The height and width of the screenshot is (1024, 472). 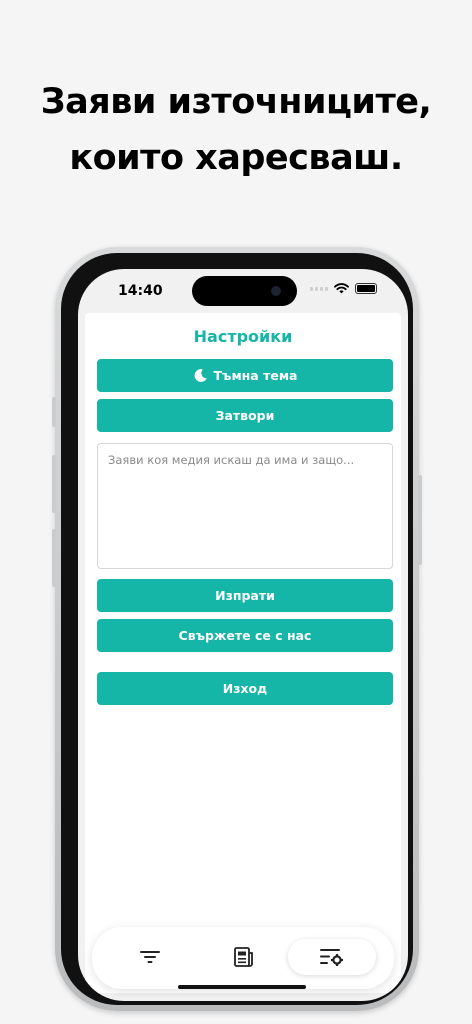 I want to click on home-indicator, so click(x=242, y=987).